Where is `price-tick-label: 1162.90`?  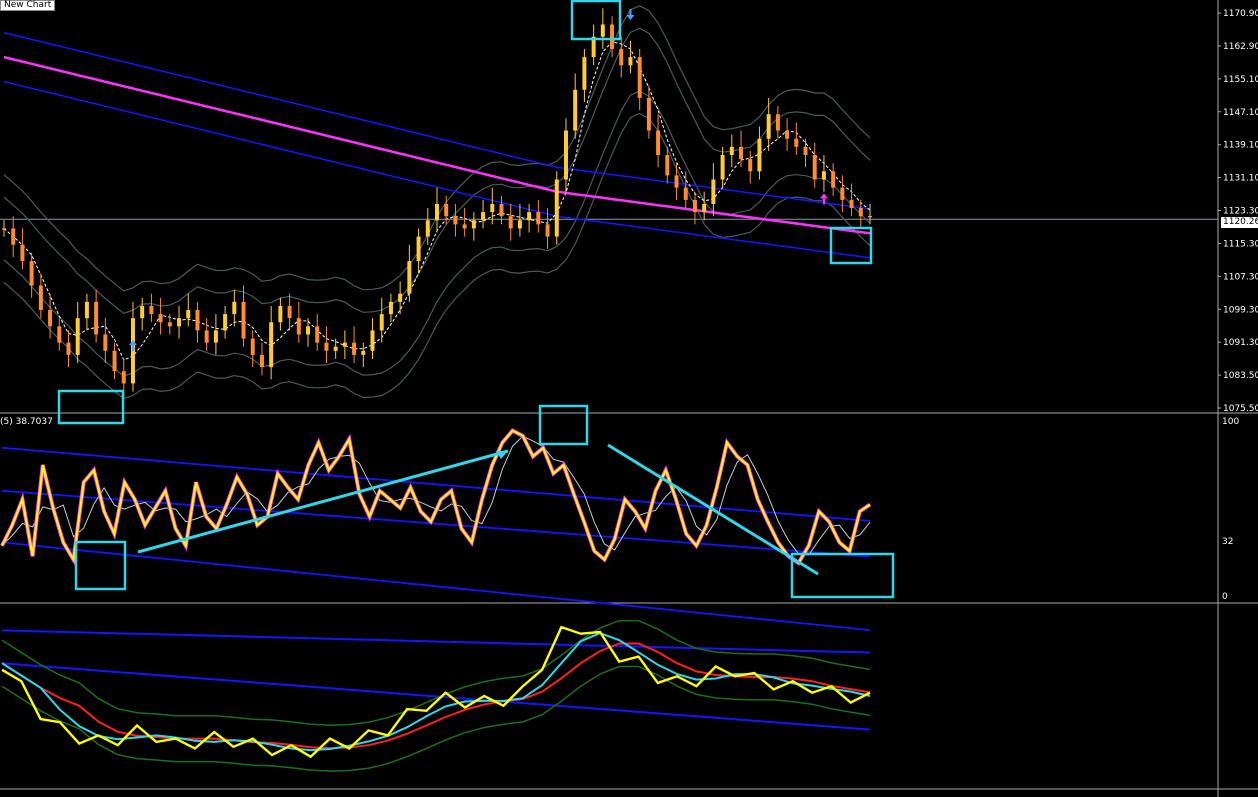 price-tick-label: 1162.90 is located at coordinates (1240, 47).